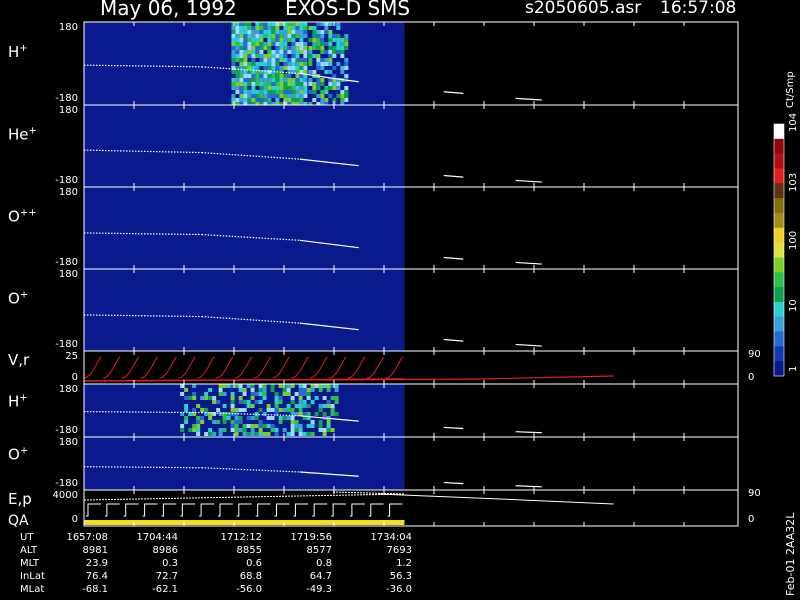 The width and height of the screenshot is (800, 600). I want to click on panel-3: O+ 180 -180, so click(373, 310).